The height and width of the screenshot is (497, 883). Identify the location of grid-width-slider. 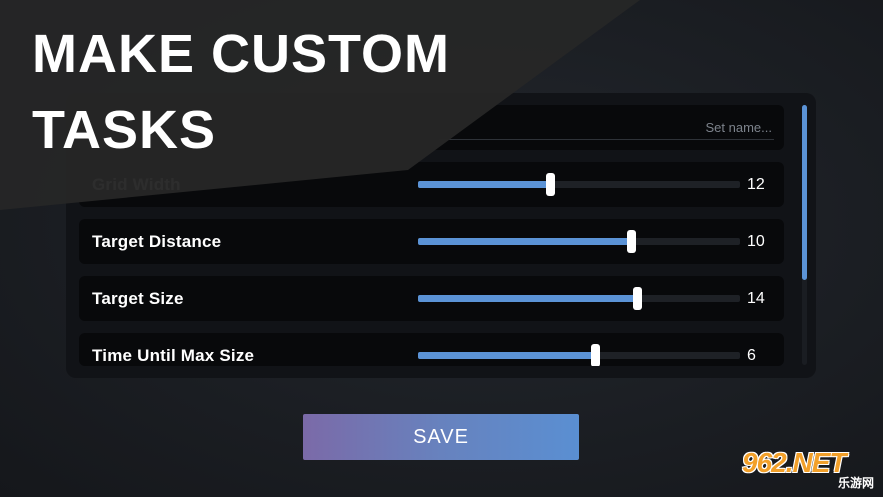
(579, 184).